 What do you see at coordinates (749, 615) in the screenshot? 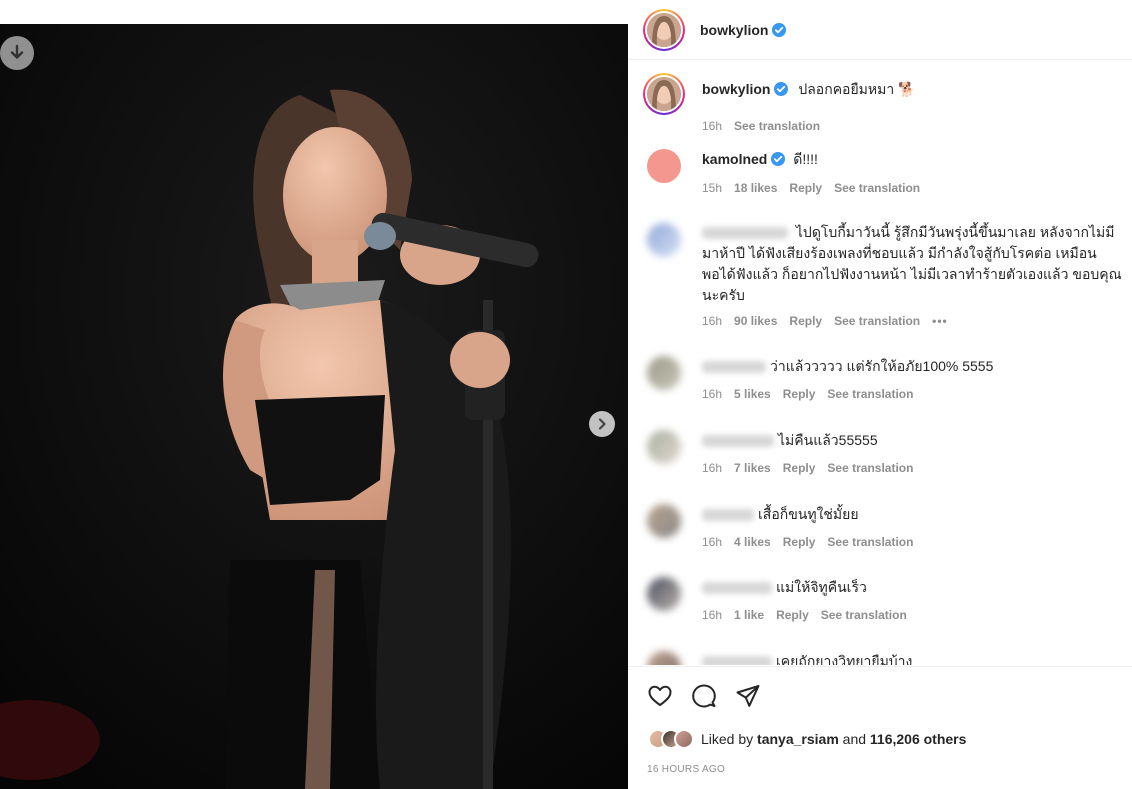
I see `comment-likes: 1 like` at bounding box center [749, 615].